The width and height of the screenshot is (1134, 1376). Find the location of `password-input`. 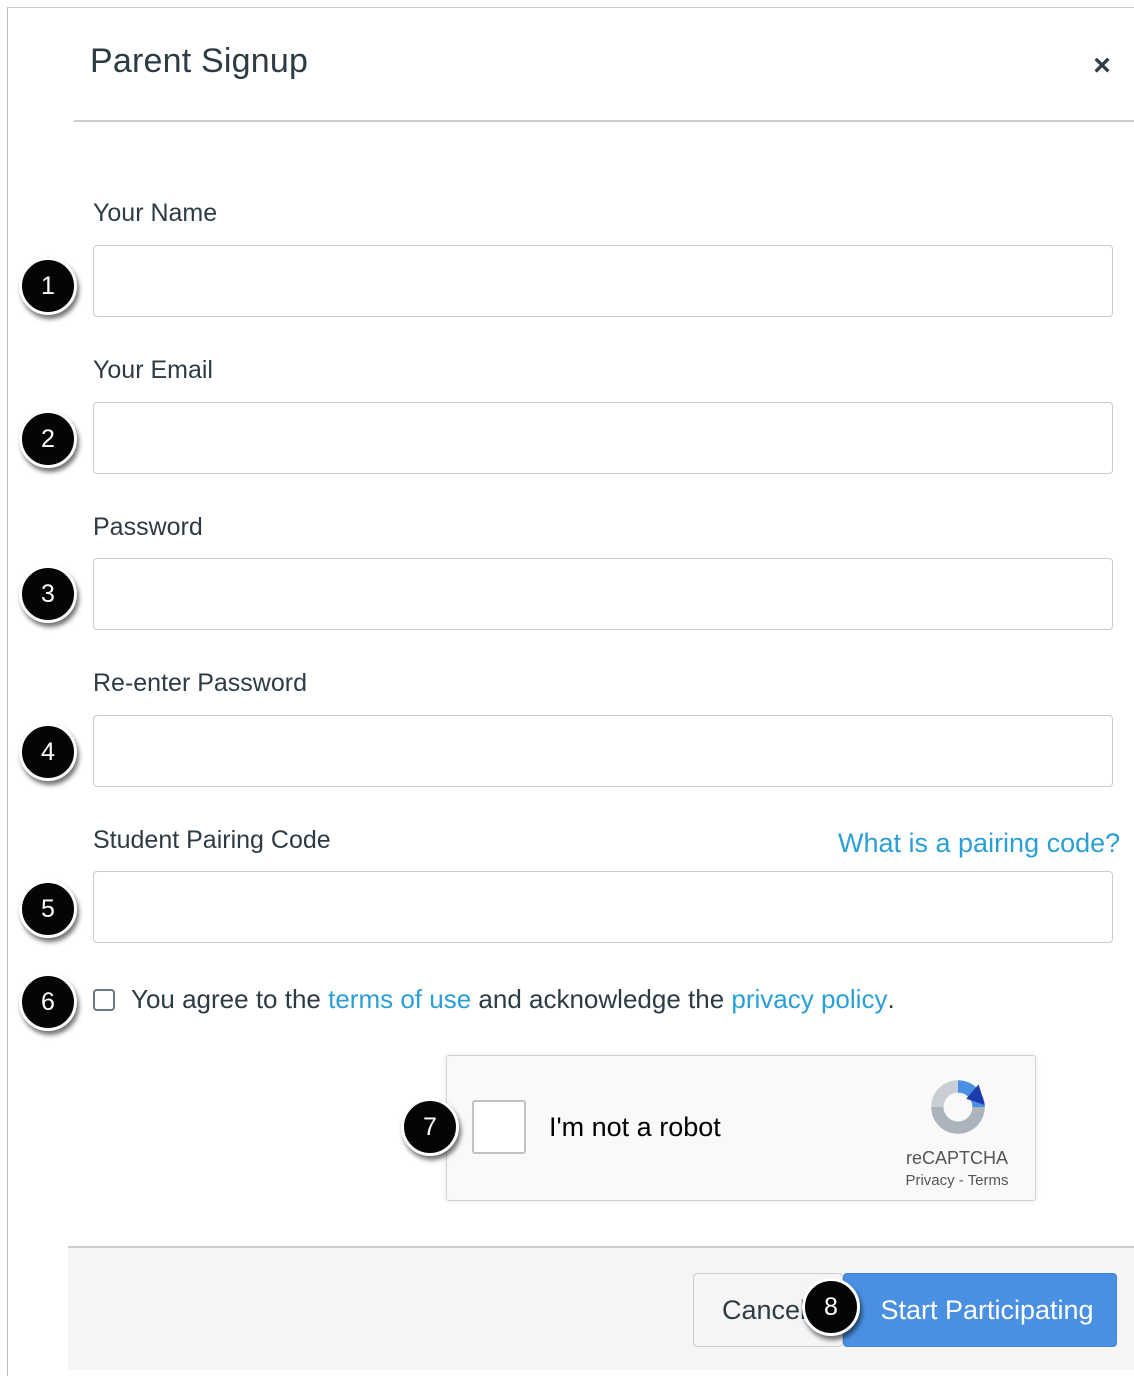

password-input is located at coordinates (603, 594).